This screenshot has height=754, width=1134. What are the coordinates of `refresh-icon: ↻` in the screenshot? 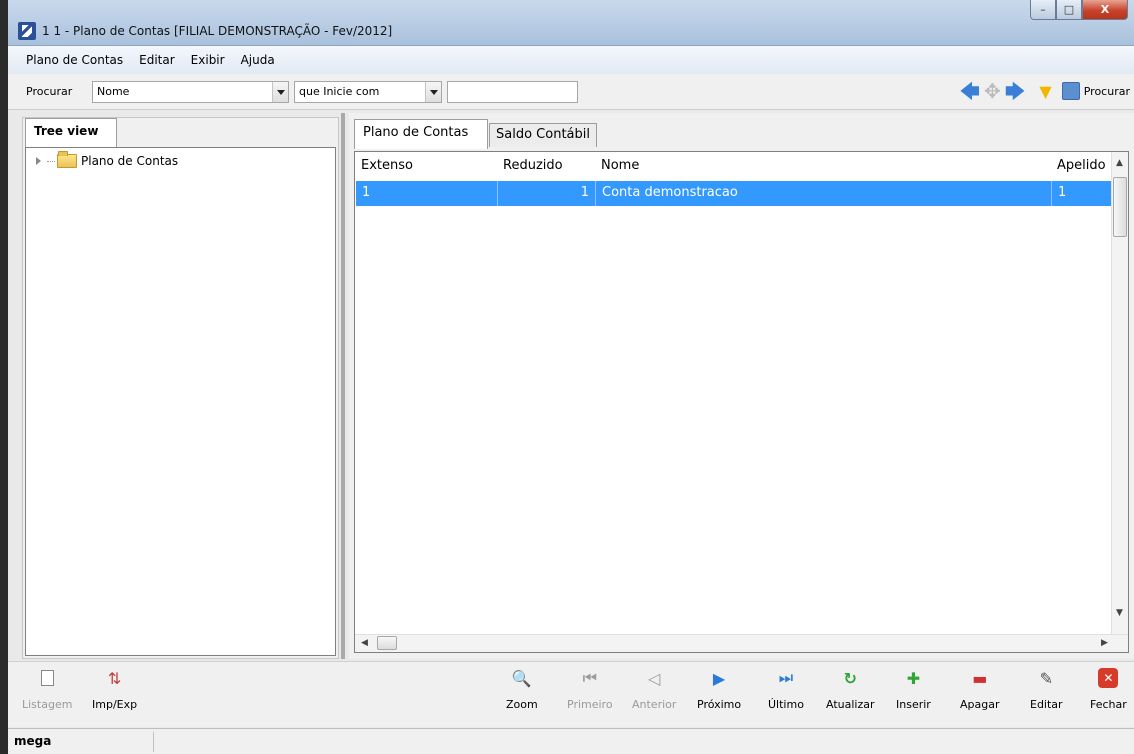 It's located at (850, 678).